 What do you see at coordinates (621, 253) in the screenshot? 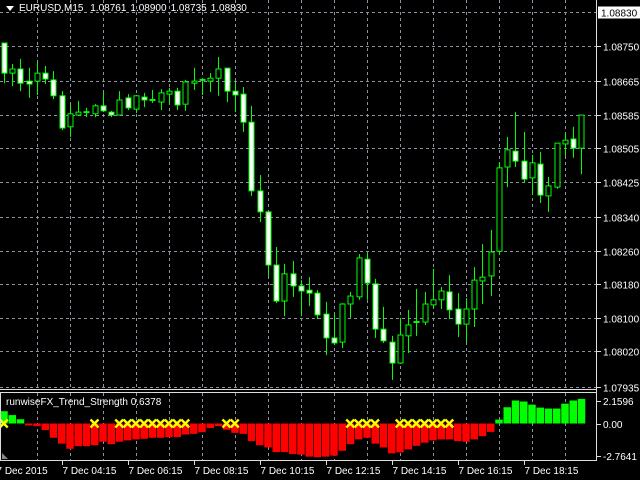
I see `price-label: 1.08260` at bounding box center [621, 253].